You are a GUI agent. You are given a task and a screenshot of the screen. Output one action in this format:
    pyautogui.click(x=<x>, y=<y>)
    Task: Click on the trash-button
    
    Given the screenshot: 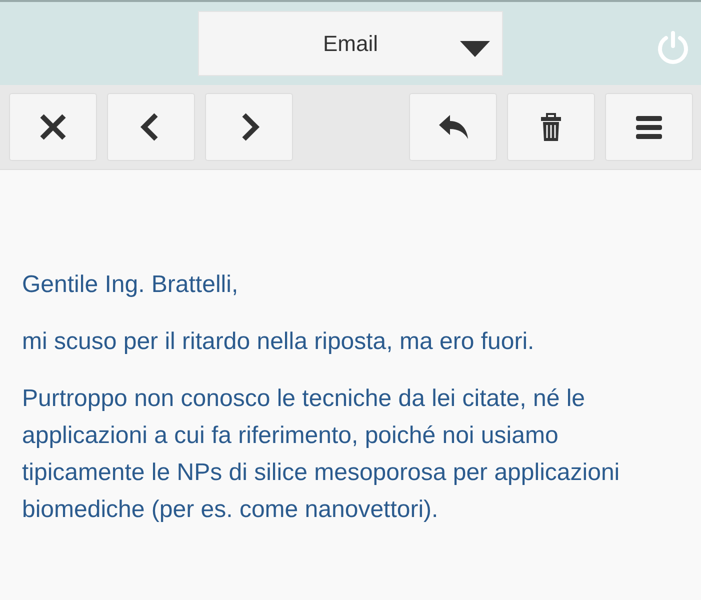 What is the action you would take?
    pyautogui.click(x=551, y=127)
    